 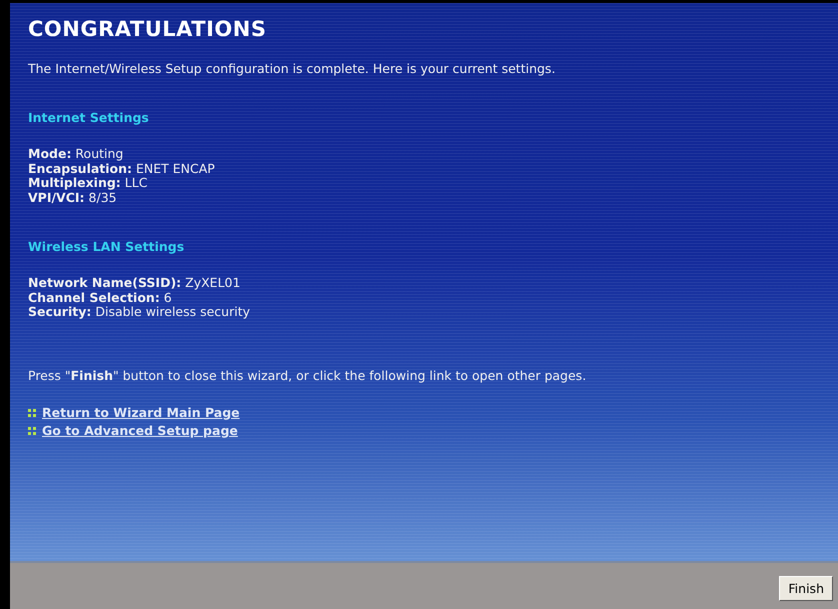 What do you see at coordinates (307, 375) in the screenshot?
I see `instruction-text: Press "Finish" button to close this wizard, or click the following link to open other pages.` at bounding box center [307, 375].